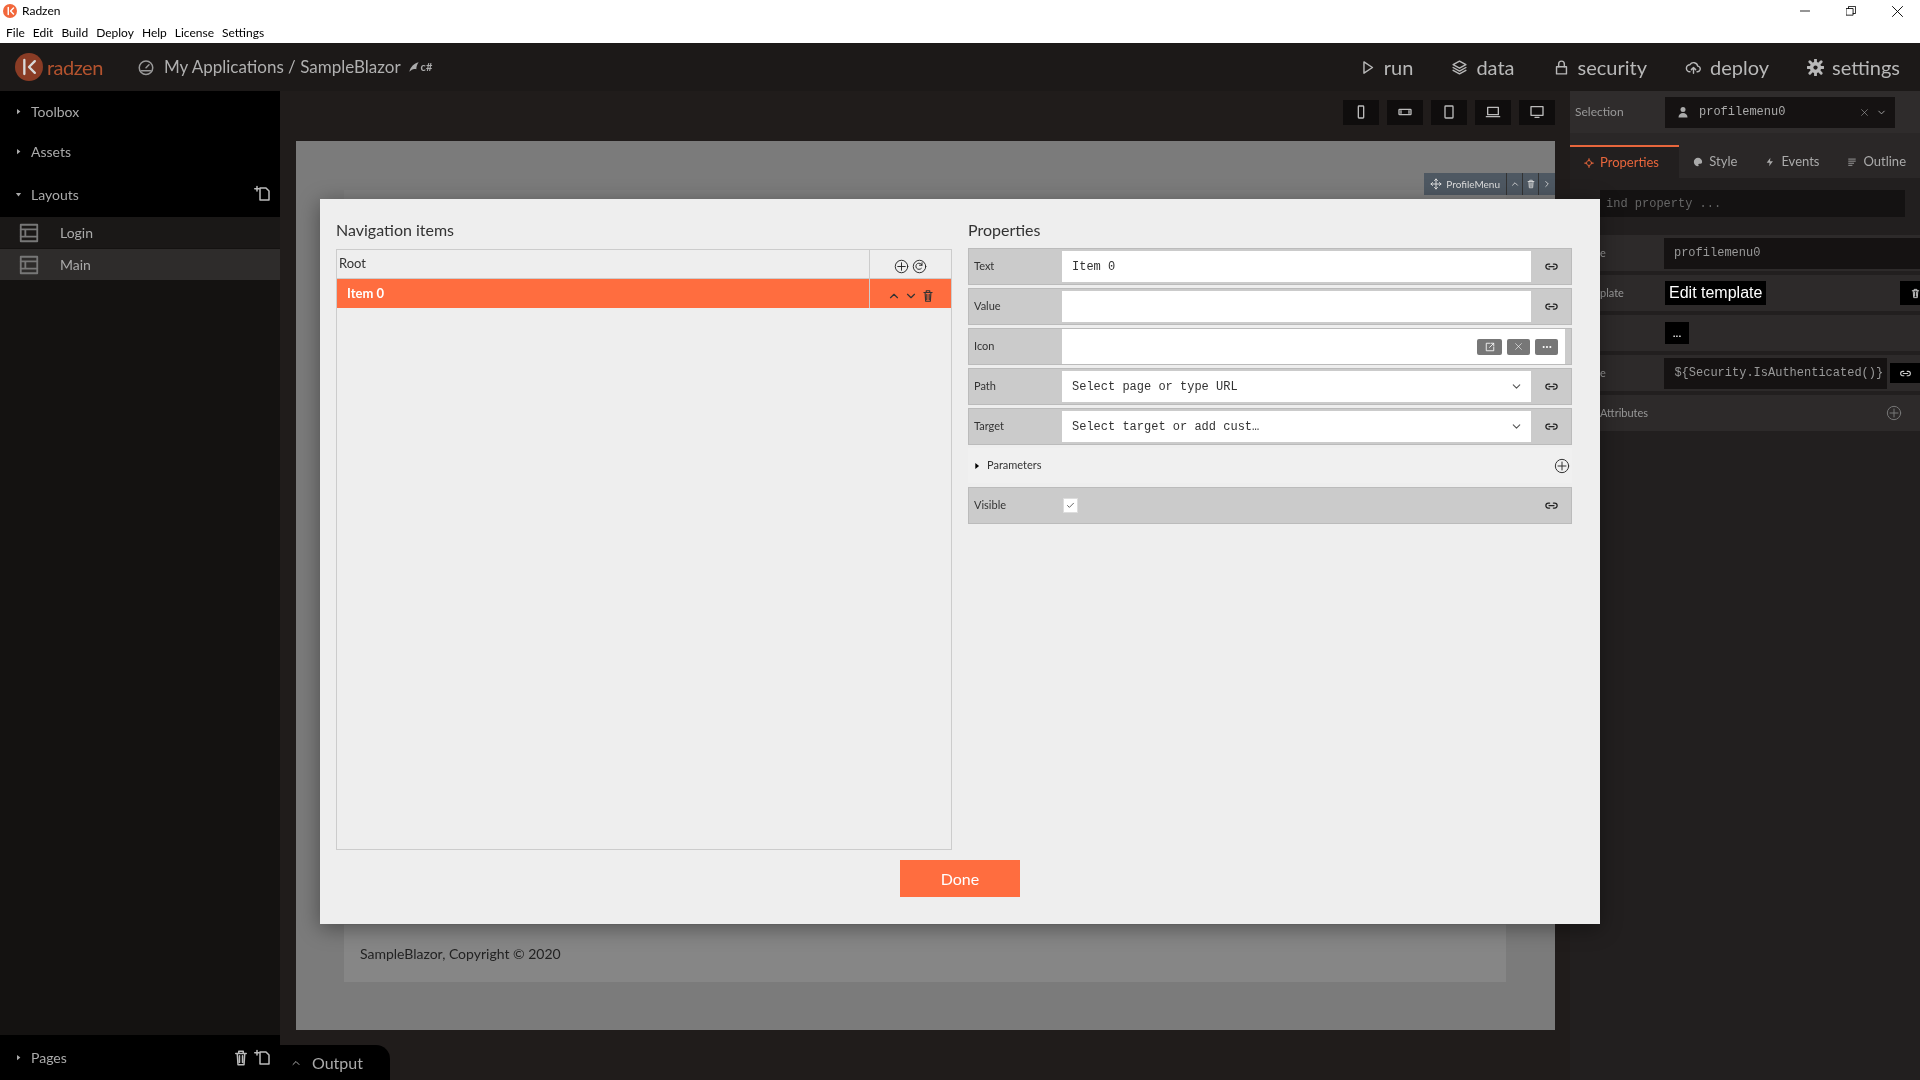 This screenshot has height=1080, width=1920. What do you see at coordinates (140, 111) in the screenshot?
I see `section-header: Toolbox` at bounding box center [140, 111].